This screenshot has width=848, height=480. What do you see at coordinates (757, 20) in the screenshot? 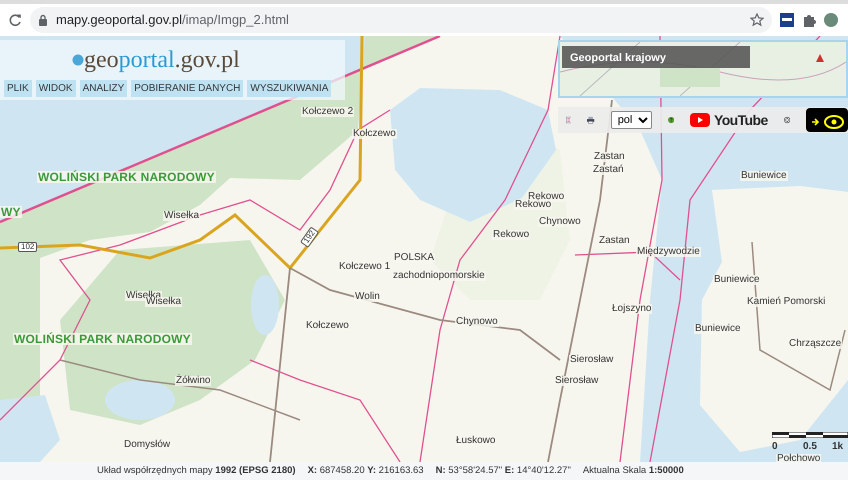
I see `star-icon` at bounding box center [757, 20].